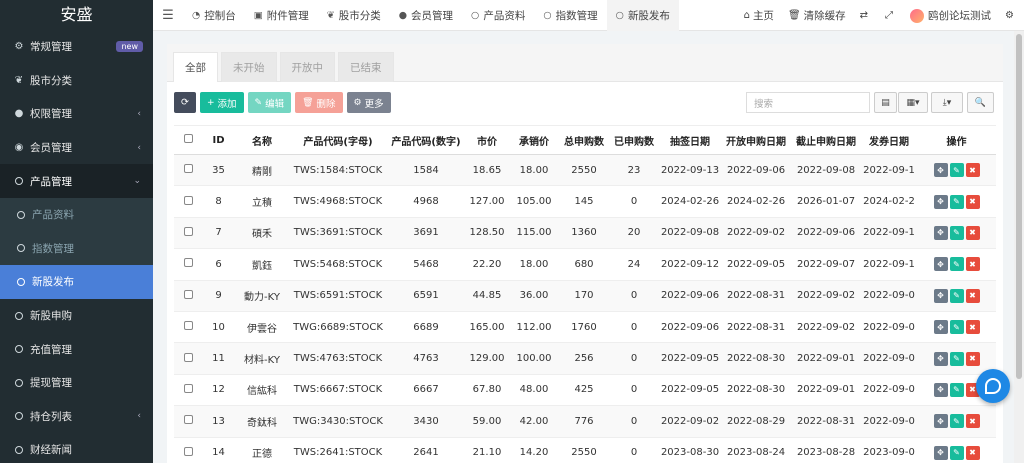 This screenshot has width=1024, height=463. What do you see at coordinates (885, 102) in the screenshot?
I see `toggle-view-button: ▤` at bounding box center [885, 102].